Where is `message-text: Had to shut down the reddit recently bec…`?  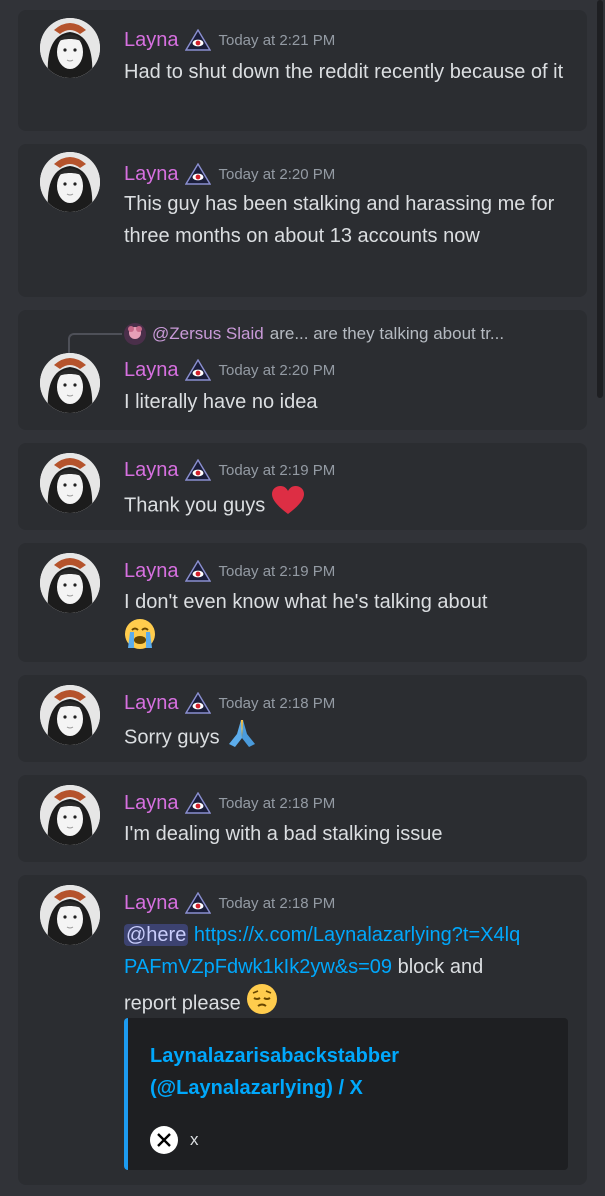 message-text: Had to shut down the reddit recently bec… is located at coordinates (344, 72).